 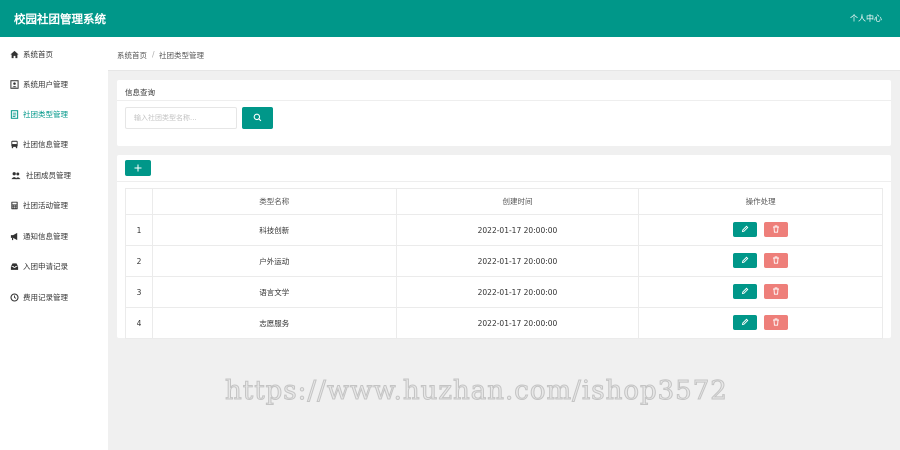 I want to click on breadcrumb-home: 系统首页, so click(x=132, y=55).